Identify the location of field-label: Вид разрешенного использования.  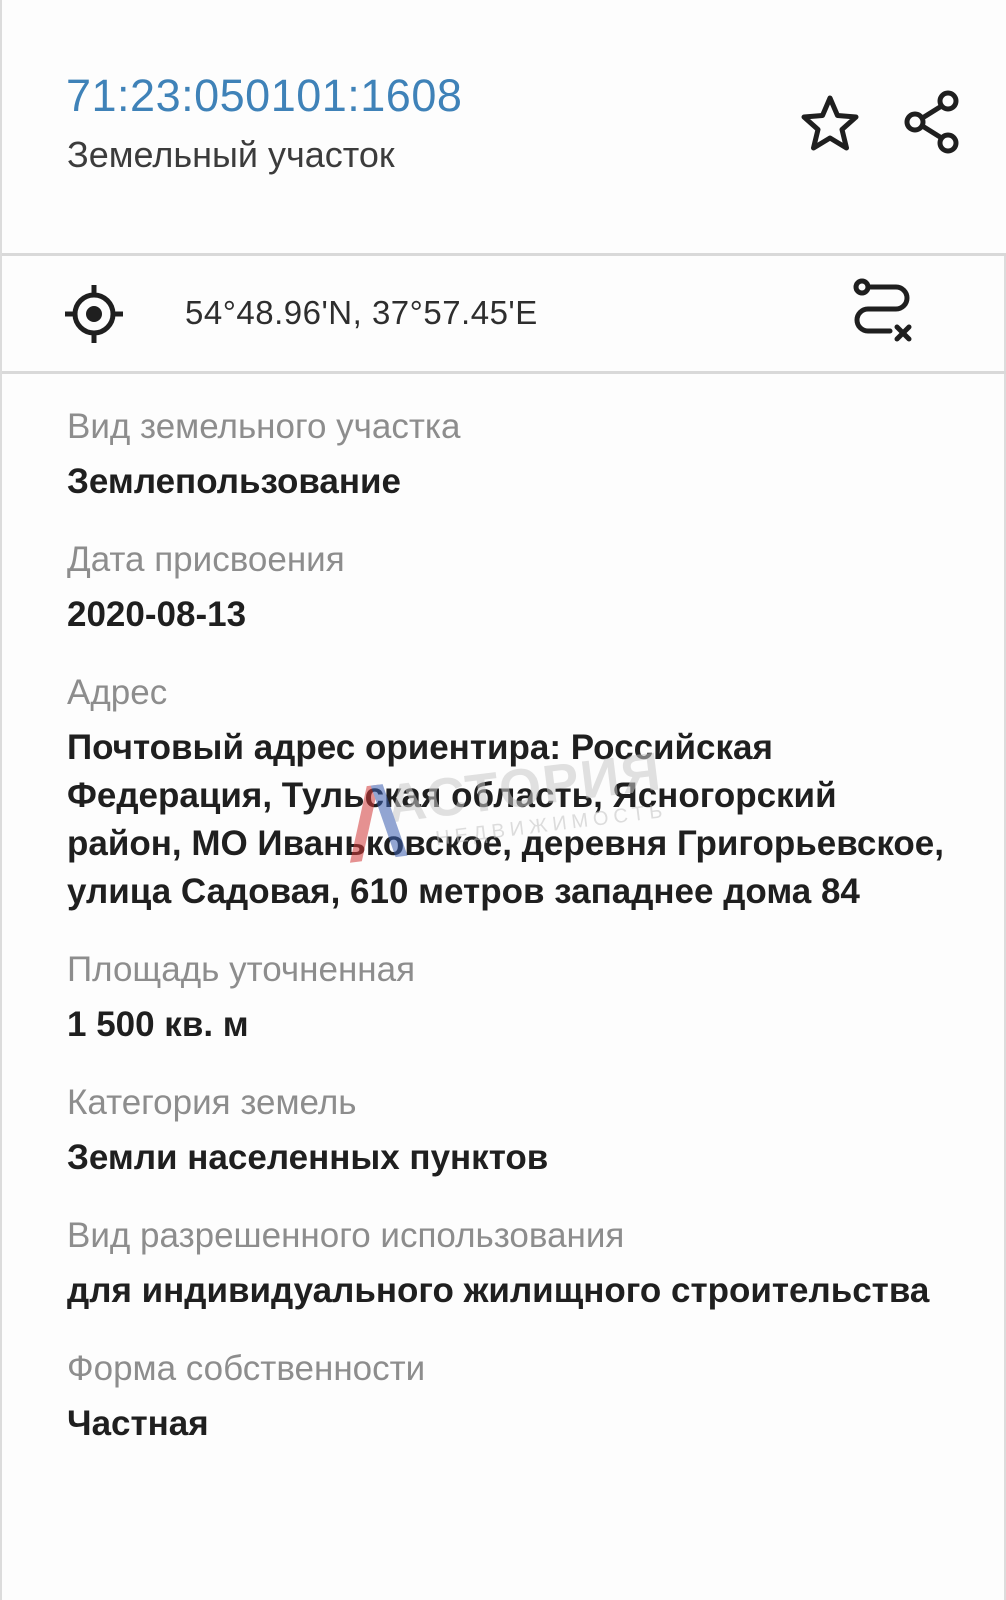
(346, 1235).